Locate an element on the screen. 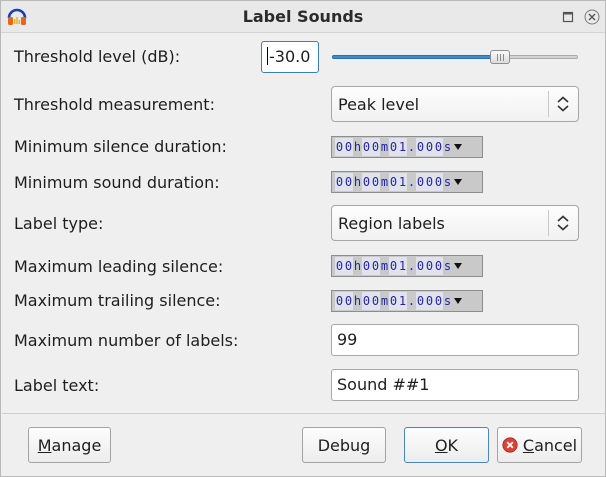 Image resolution: width=606 pixels, height=477 pixels. maximize-button is located at coordinates (568, 17).